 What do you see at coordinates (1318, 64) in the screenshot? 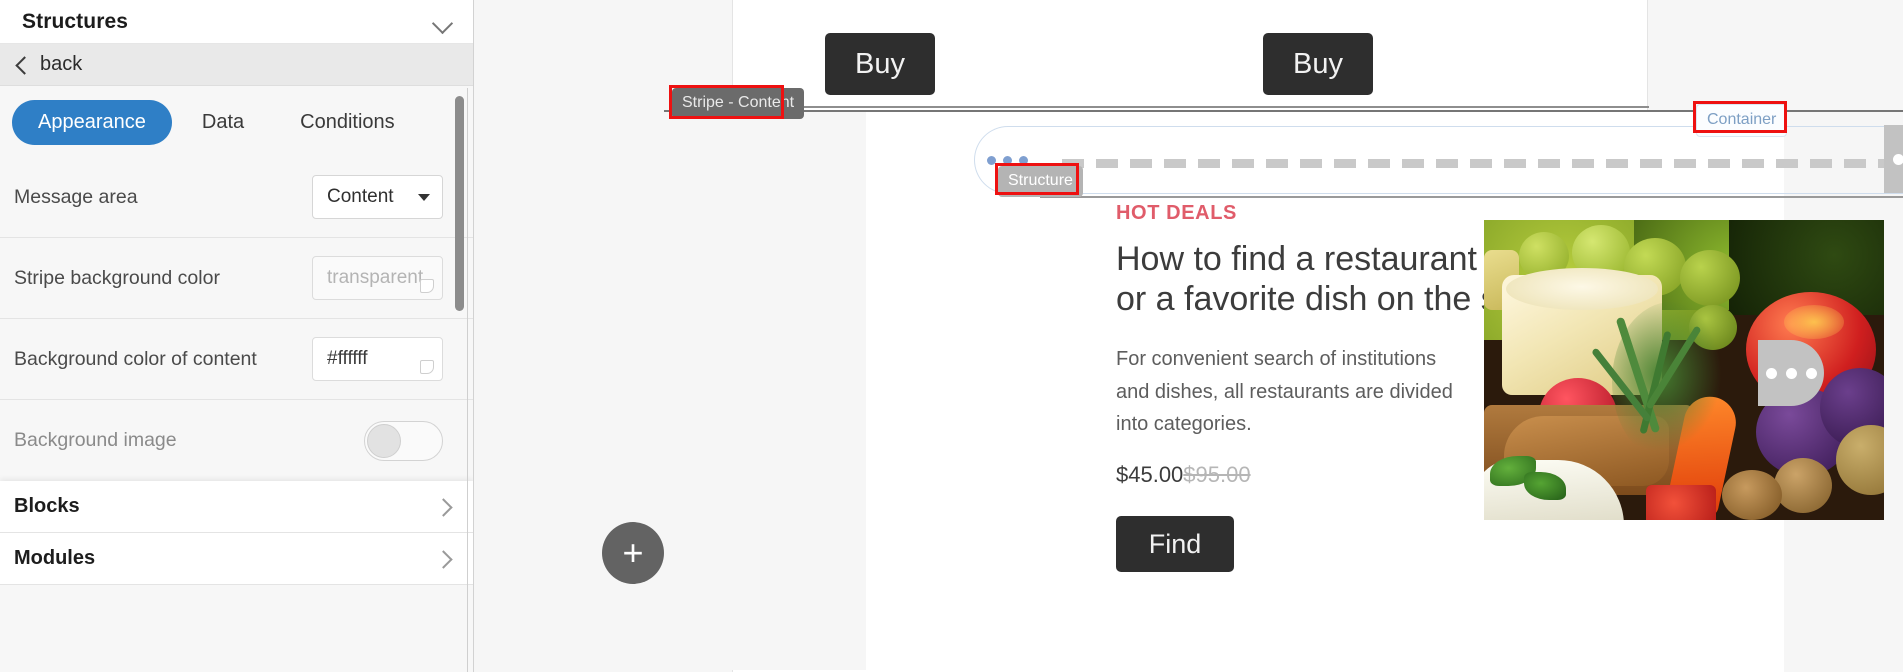
I see `buy-button-right: Buy` at bounding box center [1318, 64].